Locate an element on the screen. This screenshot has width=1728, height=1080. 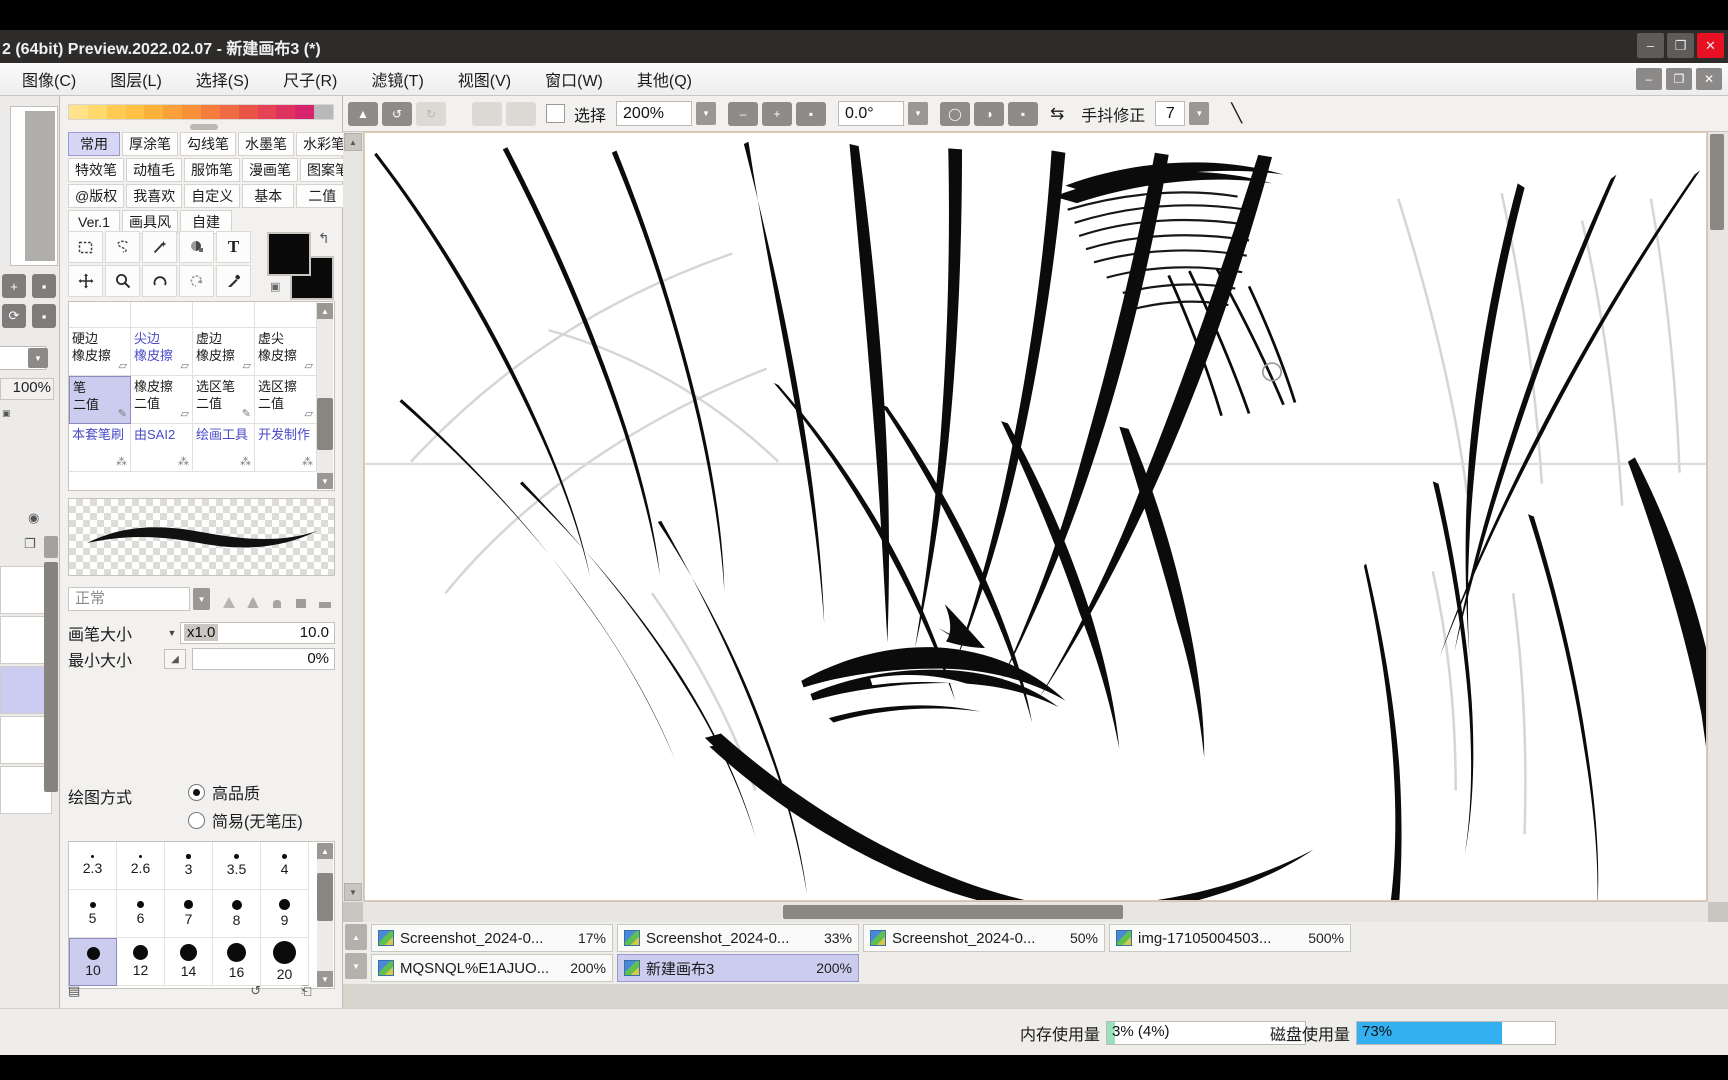
canvas-vertical-scrollbar is located at coordinates (1718, 517).